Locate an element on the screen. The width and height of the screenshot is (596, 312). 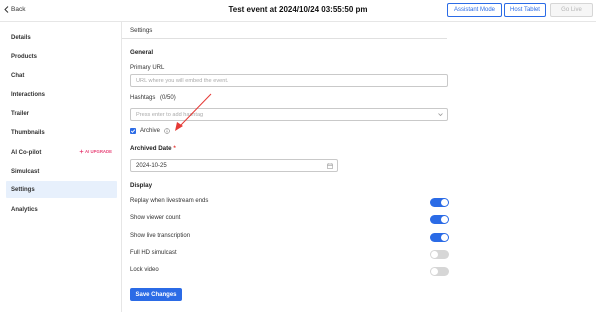
full-hd-simulcast-toggle is located at coordinates (439, 254).